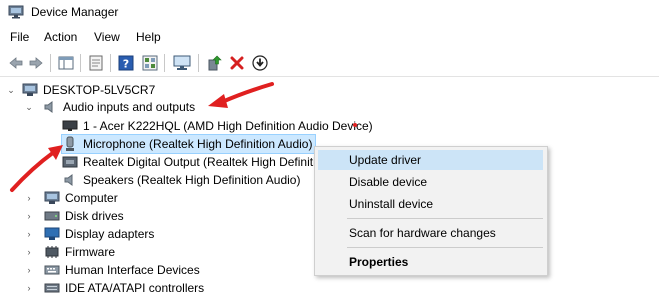 This screenshot has height=302, width=659. I want to click on ide-controller-icon, so click(52, 288).